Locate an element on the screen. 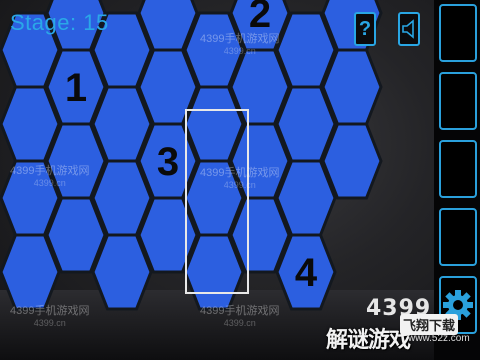 This screenshot has width=480, height=360. help-button: ? is located at coordinates (365, 29).